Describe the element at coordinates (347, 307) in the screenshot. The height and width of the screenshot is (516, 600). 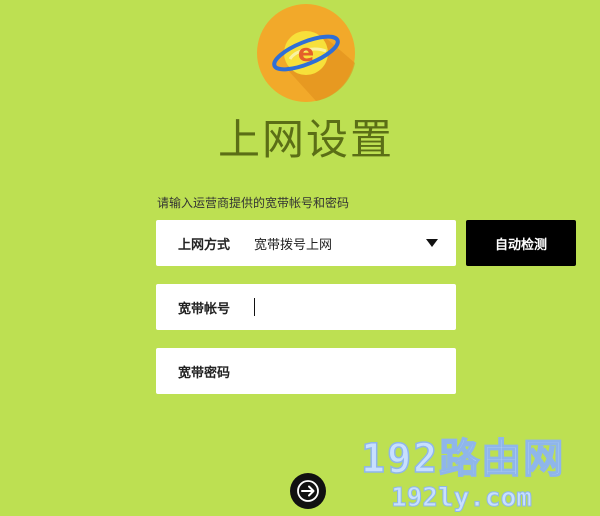
I see `broadband-account-input` at that location.